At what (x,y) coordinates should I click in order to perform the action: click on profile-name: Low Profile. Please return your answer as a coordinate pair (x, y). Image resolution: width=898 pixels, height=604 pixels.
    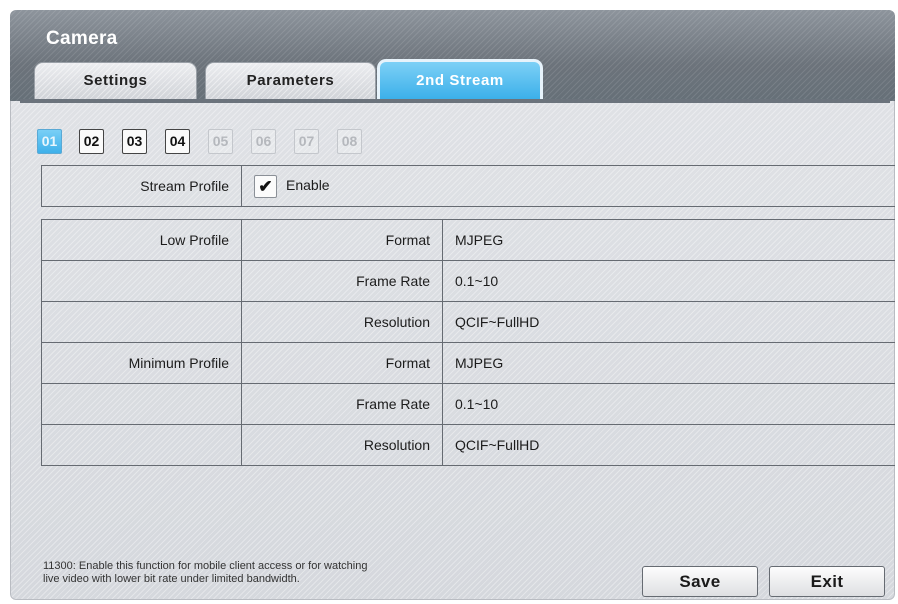
    Looking at the image, I should click on (141, 240).